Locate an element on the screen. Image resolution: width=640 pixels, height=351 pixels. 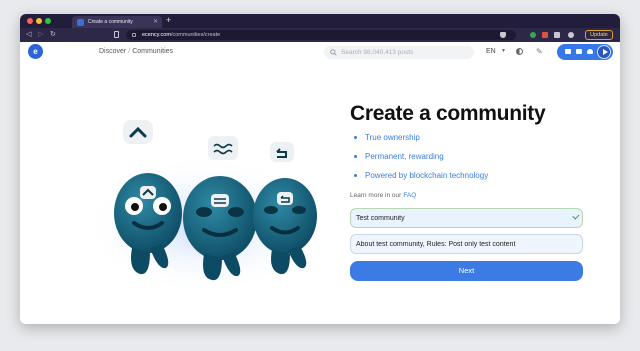
notification-icon is located at coordinates (590, 51).